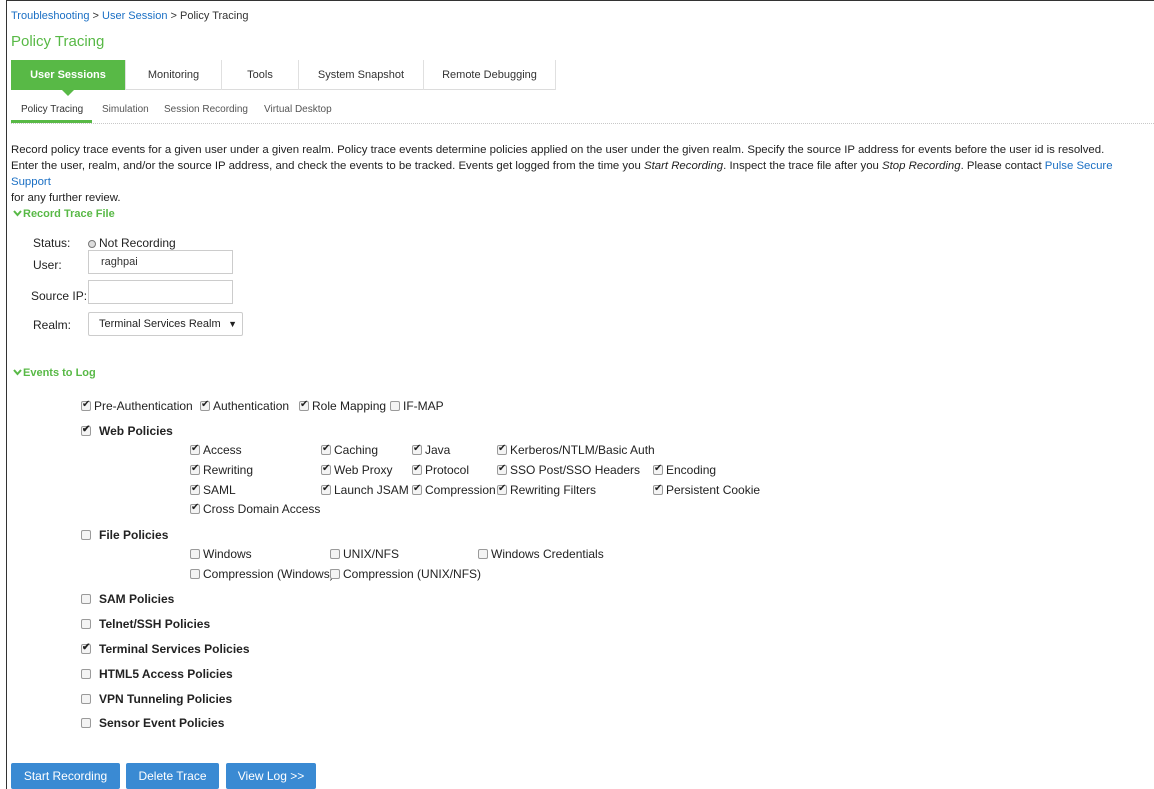 The height and width of the screenshot is (789, 1154). What do you see at coordinates (206, 109) in the screenshot?
I see `subtab-session-recording: Session Recording` at bounding box center [206, 109].